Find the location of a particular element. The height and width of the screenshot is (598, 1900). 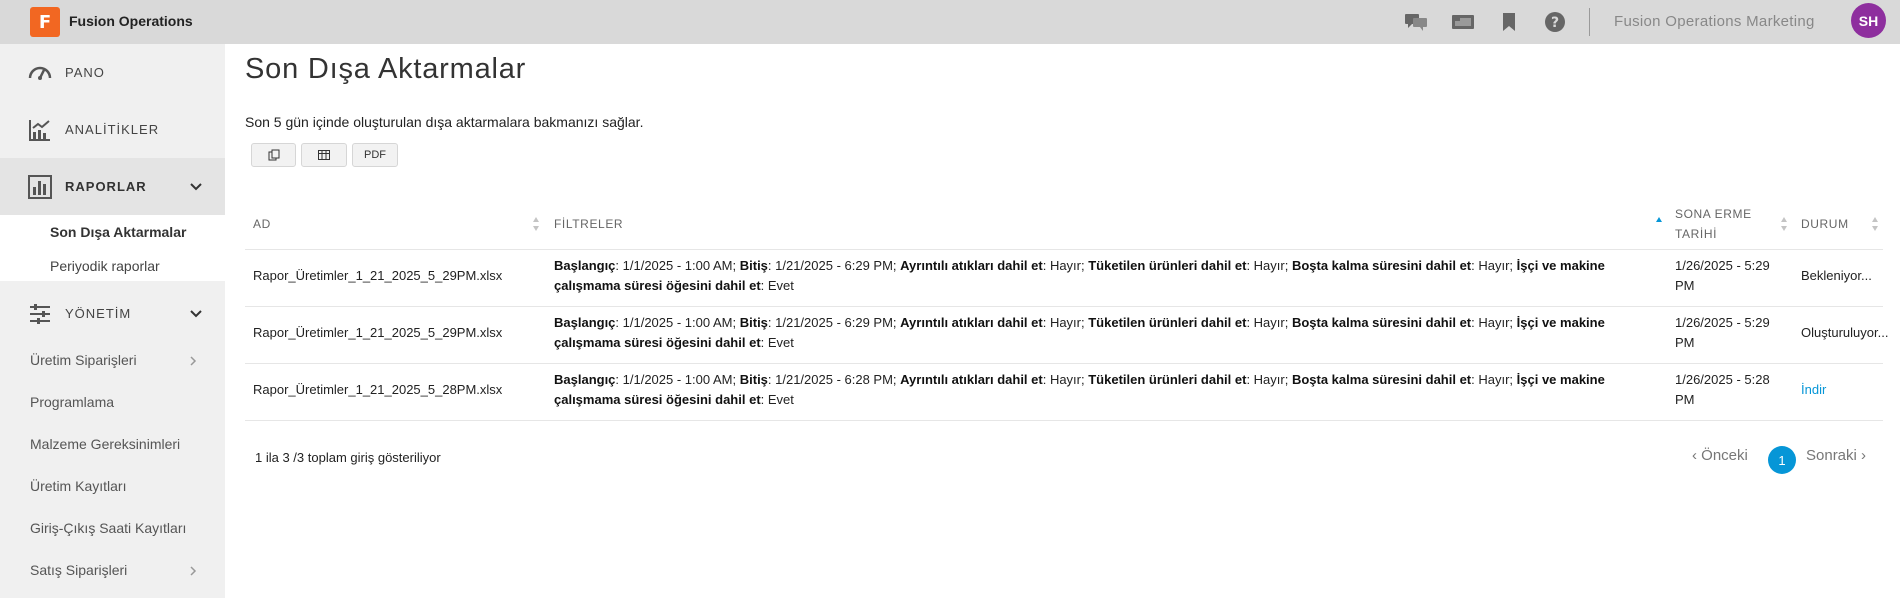

column-header-filters: FİLTRELER is located at coordinates (804, 224).